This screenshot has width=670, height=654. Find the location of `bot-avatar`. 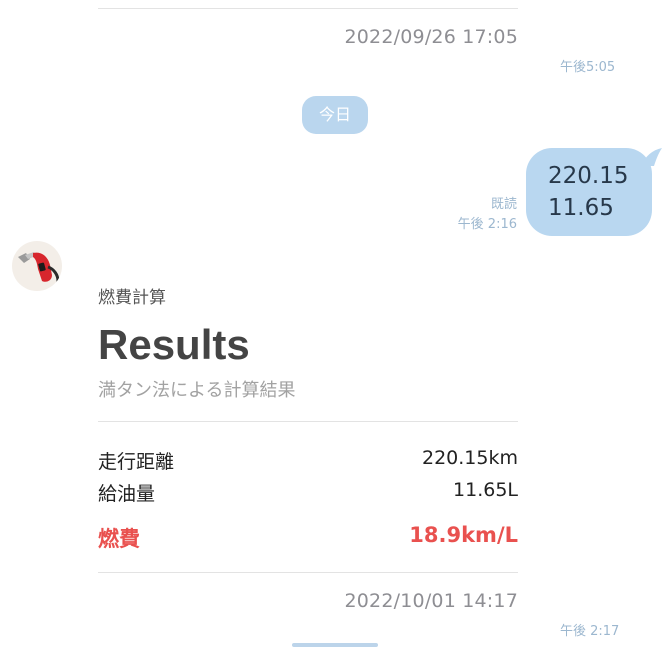

bot-avatar is located at coordinates (37, 266).